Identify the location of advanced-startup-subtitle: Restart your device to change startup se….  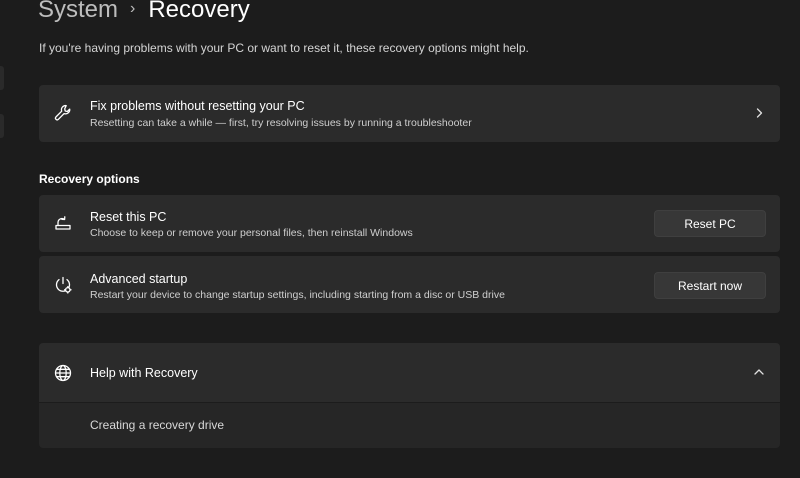
(297, 295).